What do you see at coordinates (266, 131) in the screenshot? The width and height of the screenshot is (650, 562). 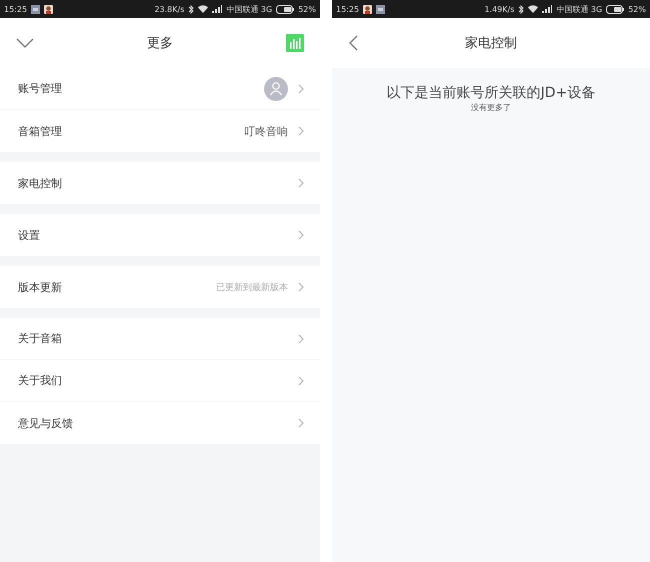 I see `menu-value: 叮咚音响` at bounding box center [266, 131].